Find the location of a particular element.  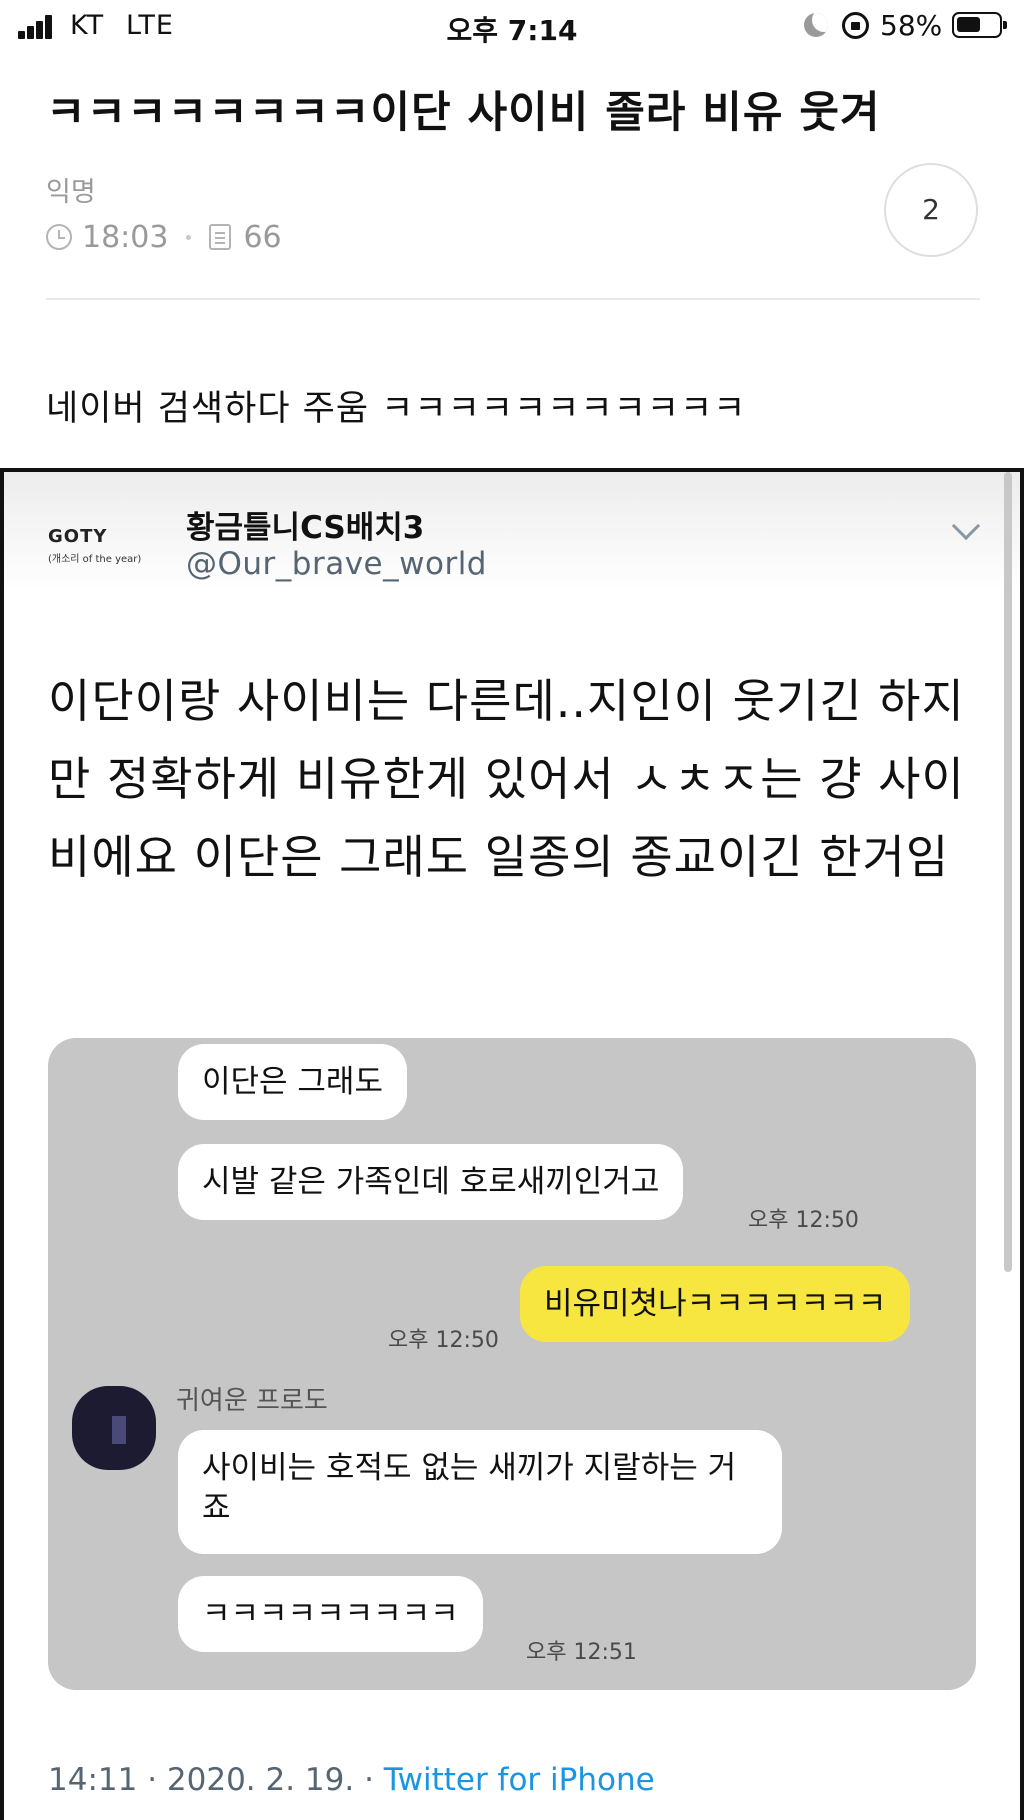

tweet-handle: @Our_brave_world is located at coordinates (336, 564).